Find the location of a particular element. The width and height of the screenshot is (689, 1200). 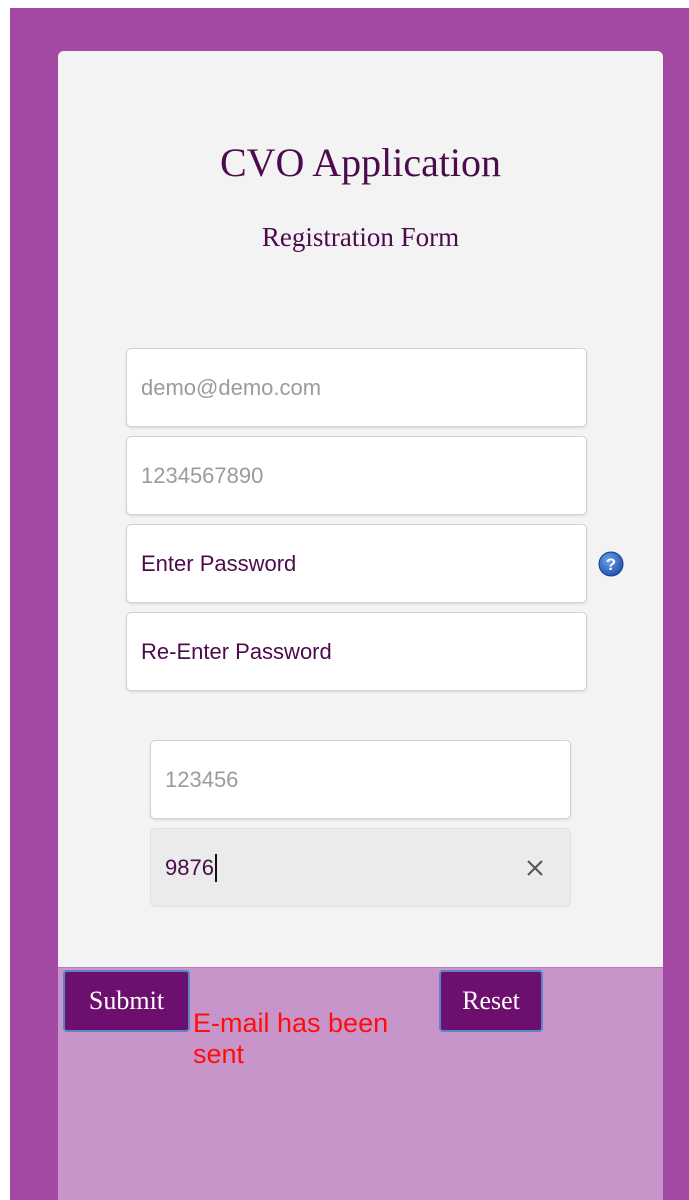

submit-button: Submit is located at coordinates (126, 1001).